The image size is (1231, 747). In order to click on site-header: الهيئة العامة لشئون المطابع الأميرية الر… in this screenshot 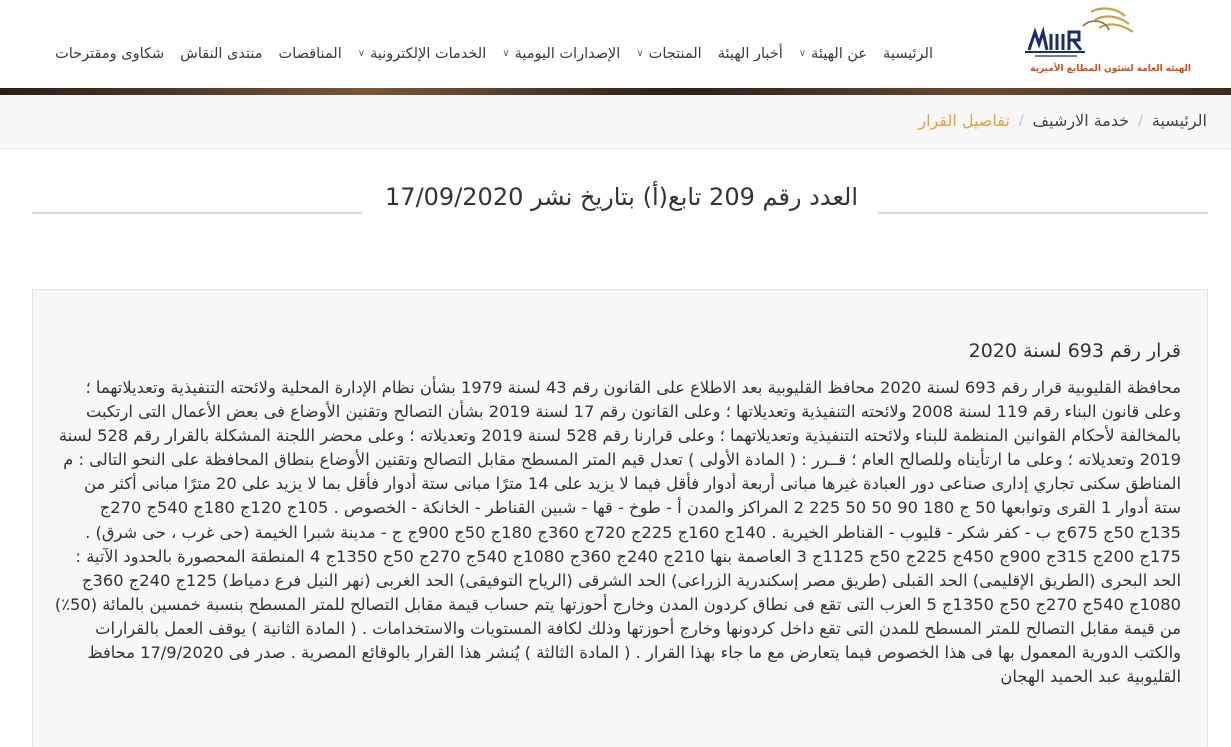, I will do `click(615, 44)`.